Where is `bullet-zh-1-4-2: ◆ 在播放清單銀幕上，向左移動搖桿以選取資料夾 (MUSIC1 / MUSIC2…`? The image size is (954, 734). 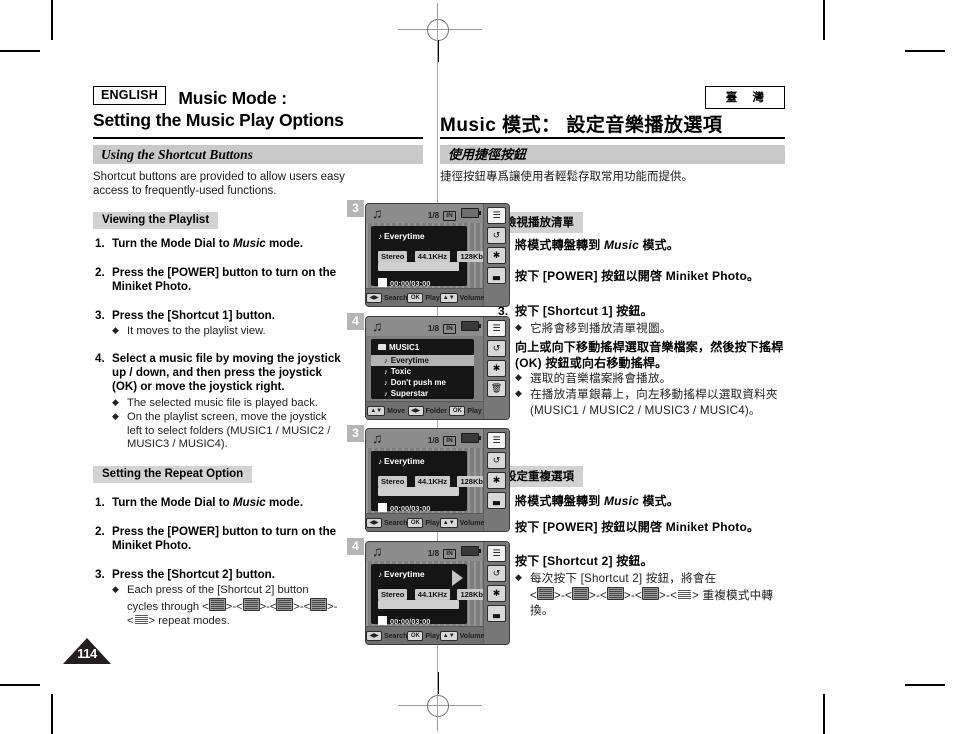 bullet-zh-1-4-2: ◆ 在播放清單銀幕上，向左移動搖桿以選取資料夾 (MUSIC1 / MUSIC2… is located at coordinates (647, 402).